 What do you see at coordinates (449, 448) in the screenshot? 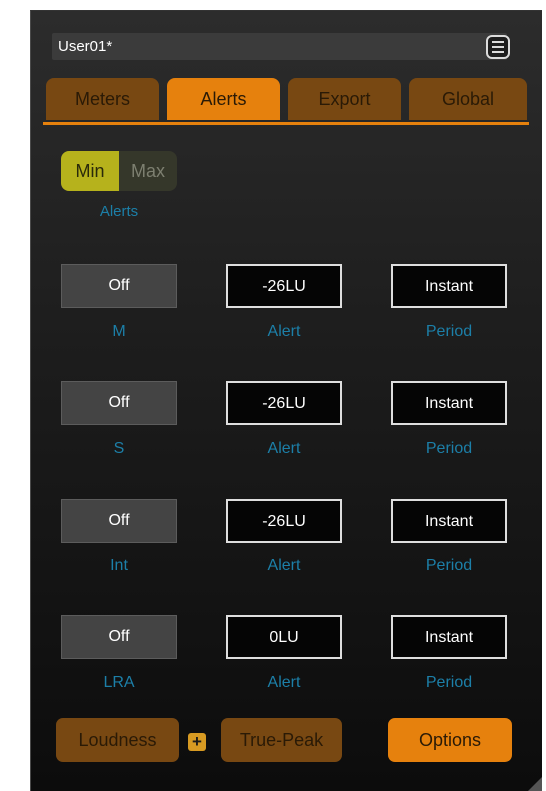
I see `s-period-label: Period` at bounding box center [449, 448].